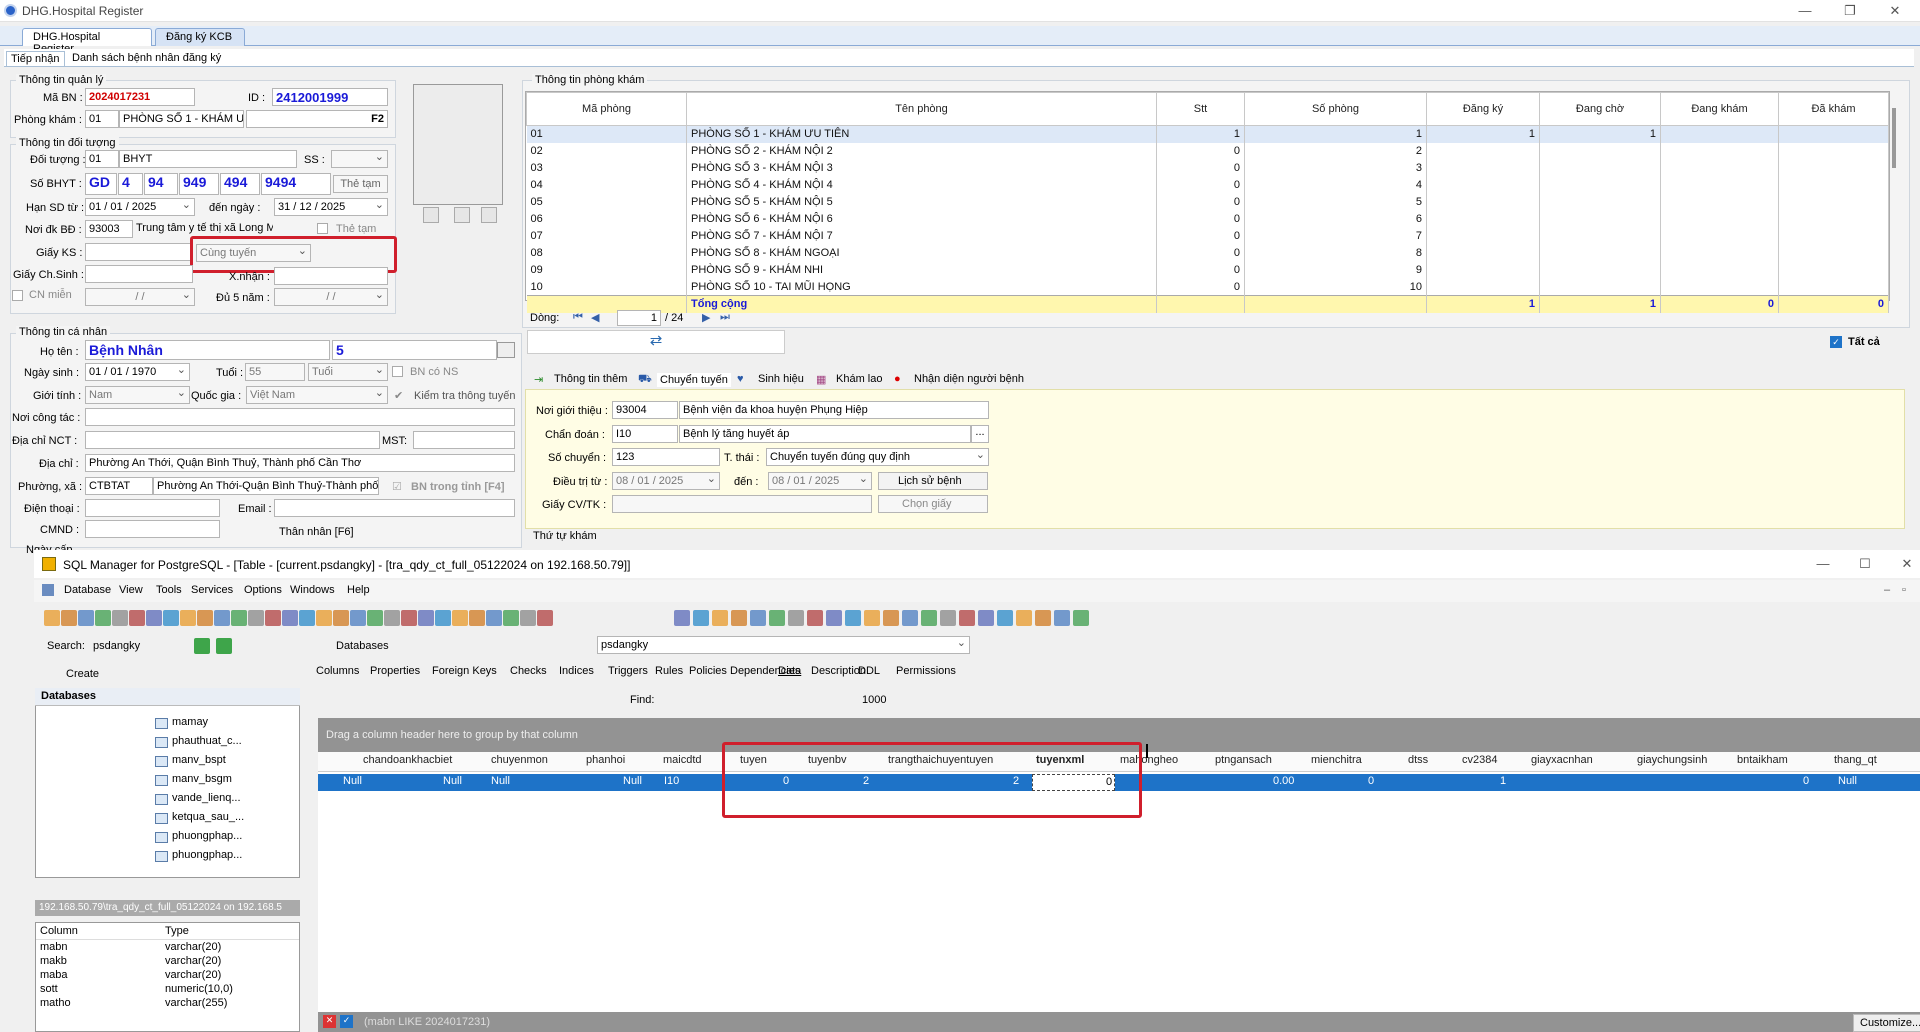 The image size is (1920, 1032). What do you see at coordinates (465, 396) in the screenshot?
I see `kiem-tra-label: Kiểm tra thông tuyến` at bounding box center [465, 396].